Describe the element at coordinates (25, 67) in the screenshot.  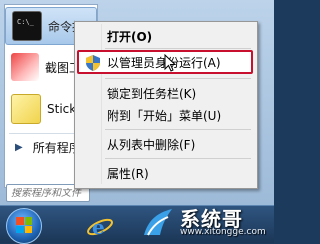
I see `snipping-tool-icon` at that location.